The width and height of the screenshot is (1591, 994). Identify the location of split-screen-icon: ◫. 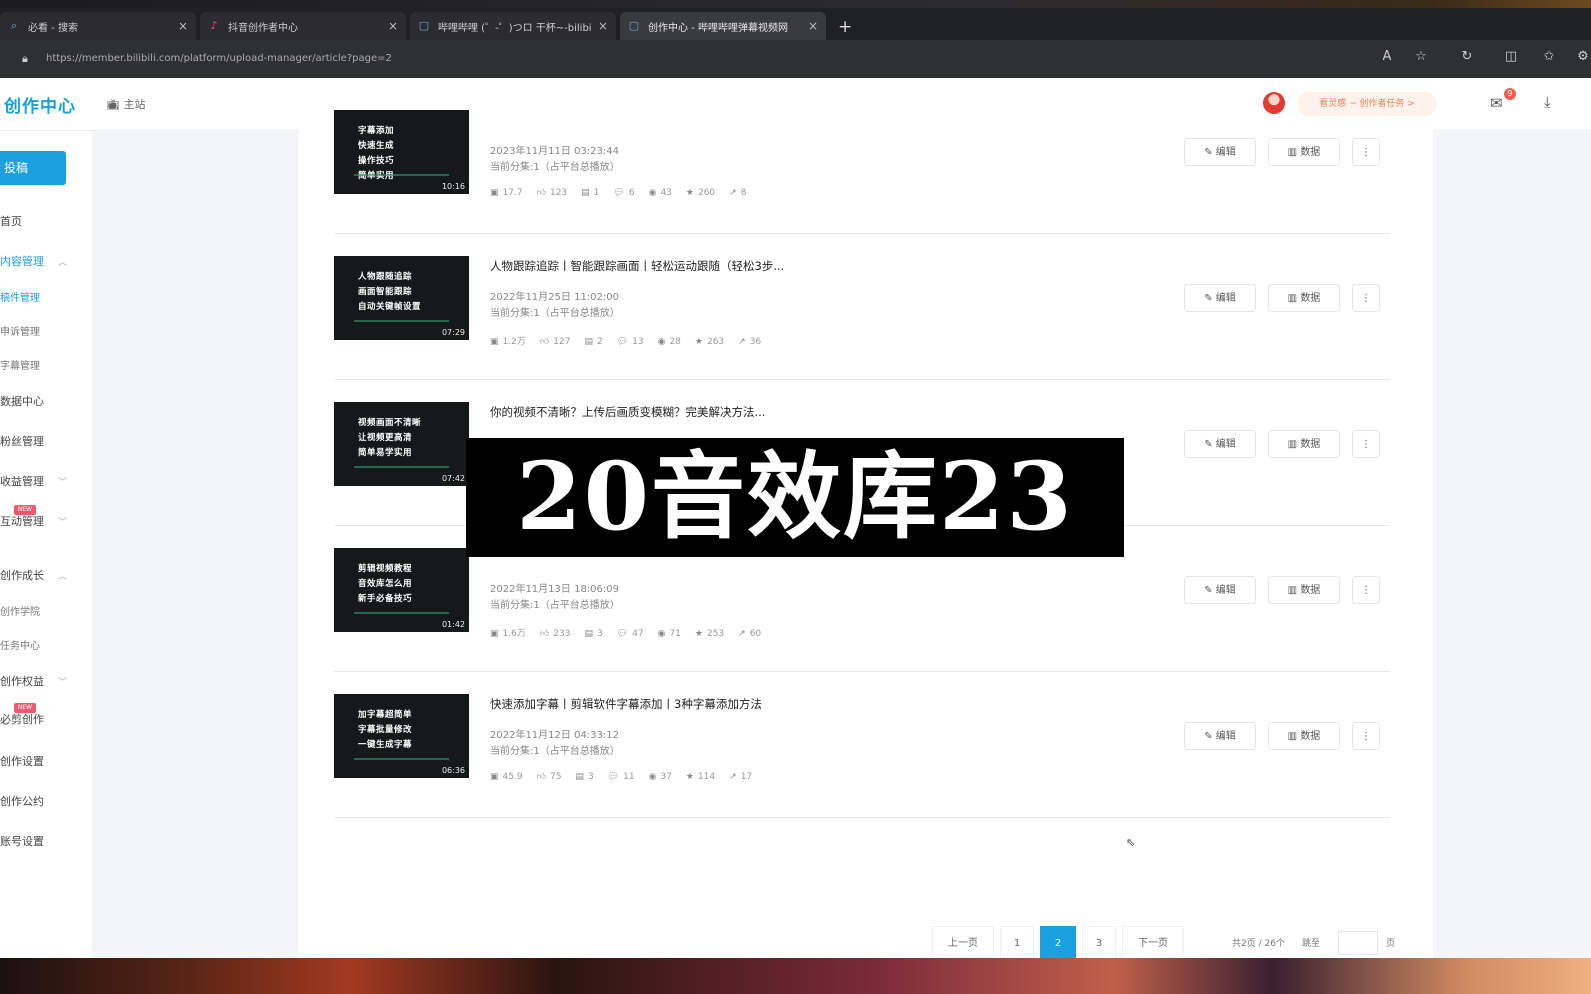
(1511, 56).